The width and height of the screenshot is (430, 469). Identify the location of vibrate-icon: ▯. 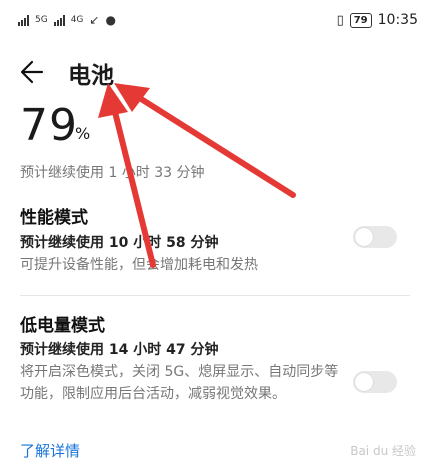
(340, 20).